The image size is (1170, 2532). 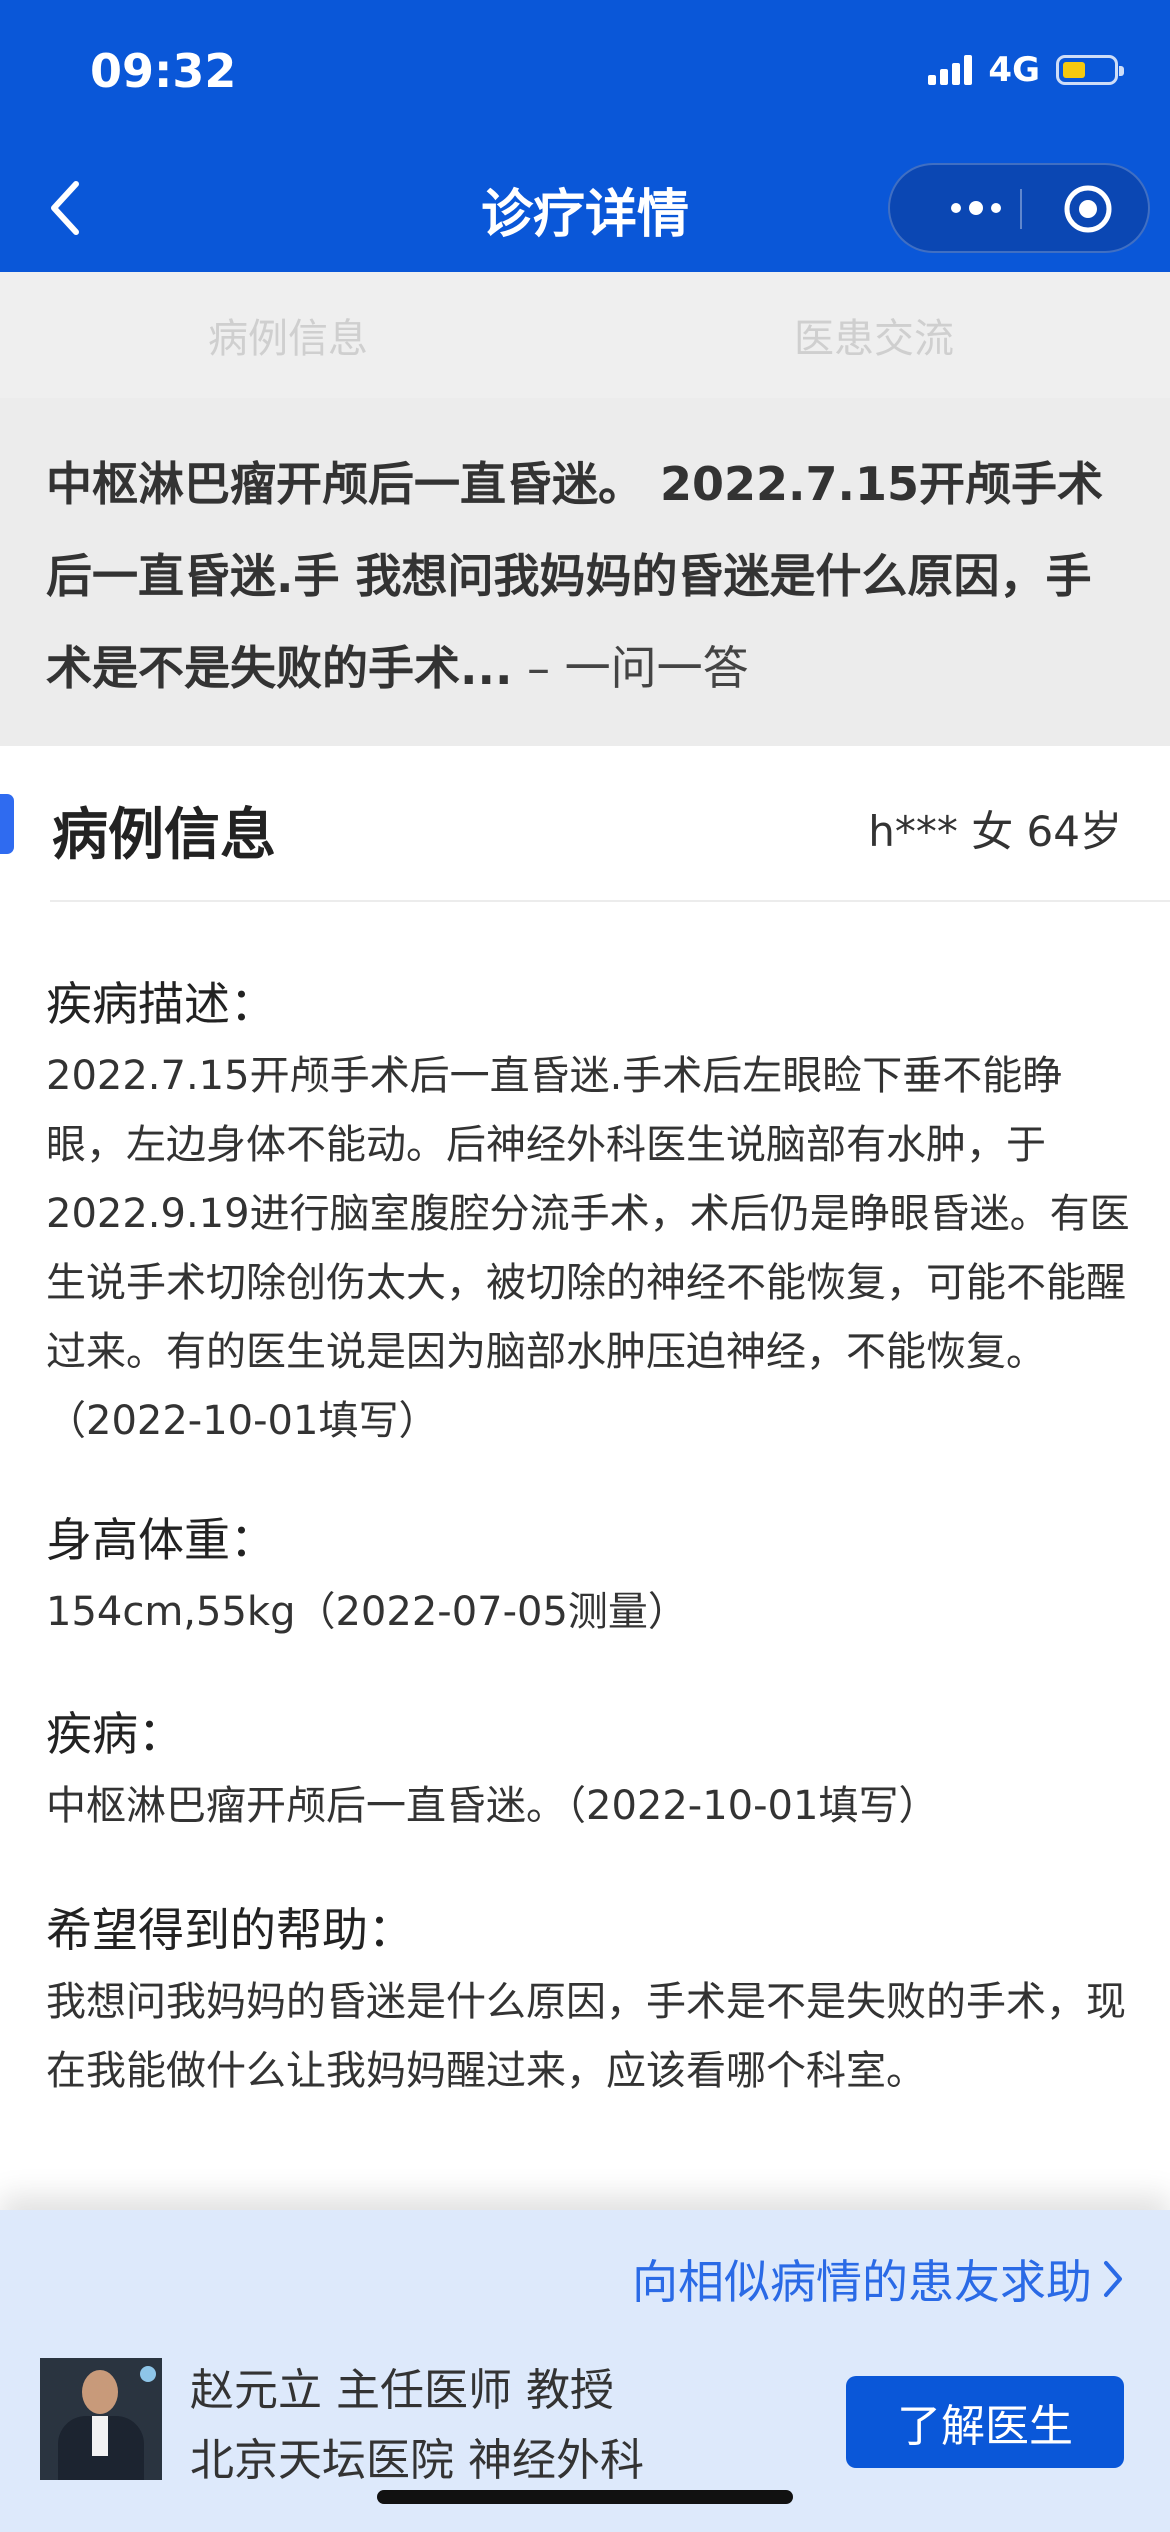 I want to click on network-label: 4G, so click(x=1014, y=70).